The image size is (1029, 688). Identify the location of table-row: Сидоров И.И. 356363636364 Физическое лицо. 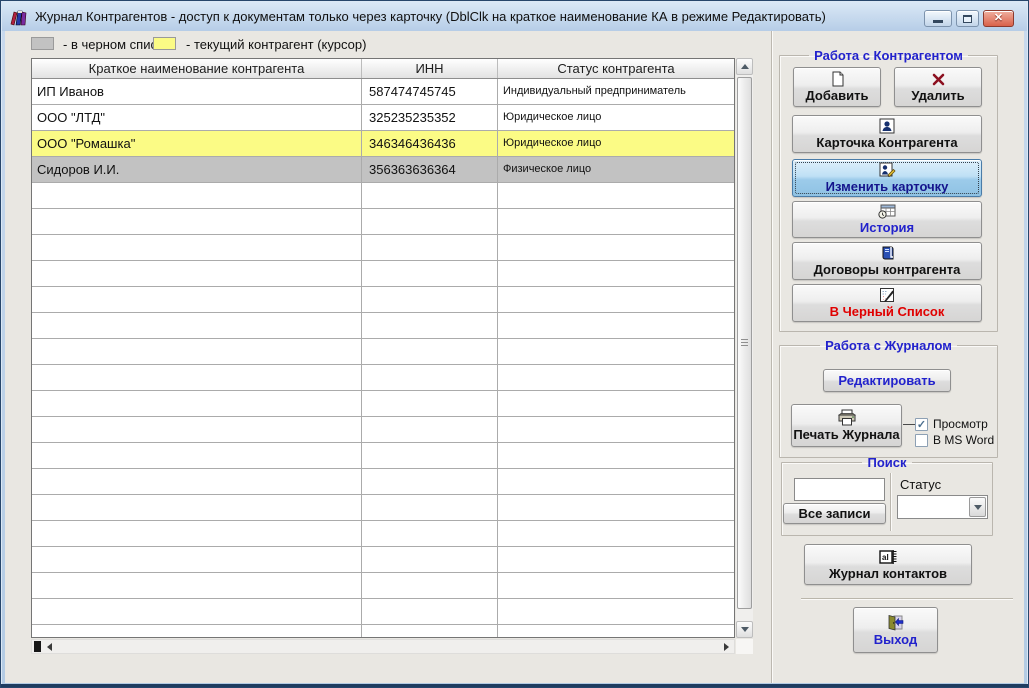
(383, 170).